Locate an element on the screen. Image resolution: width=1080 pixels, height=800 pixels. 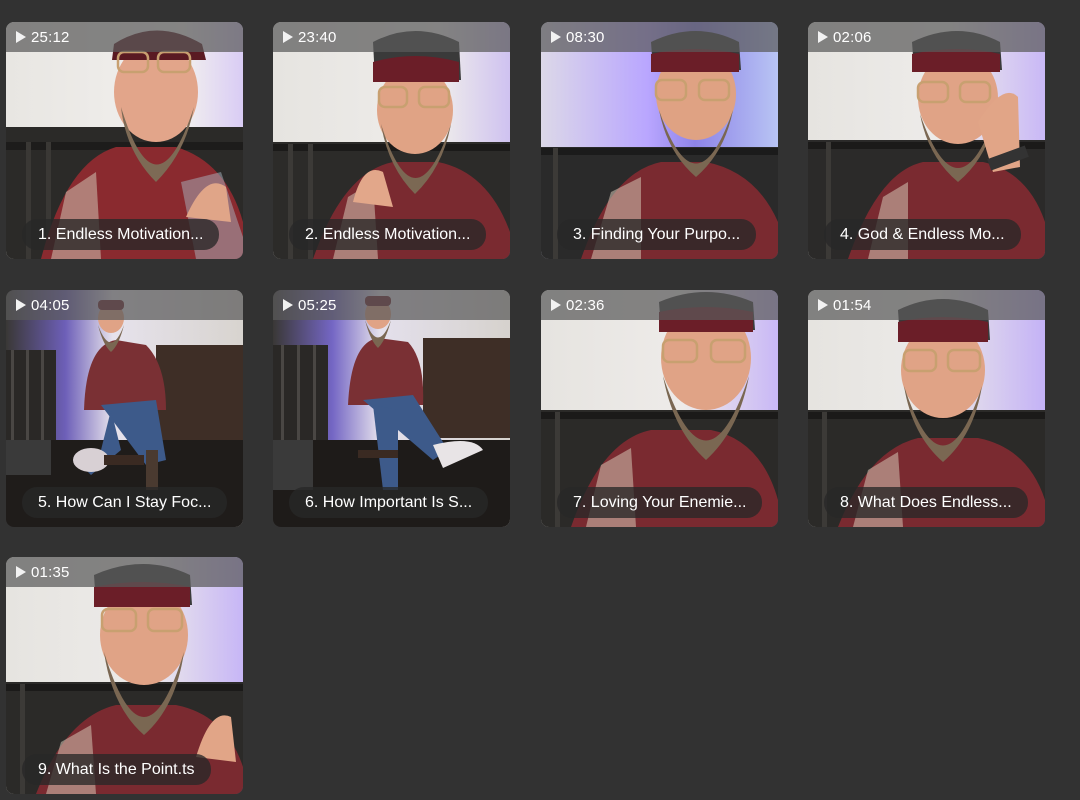
video-duration: 05:25 is located at coordinates (317, 305).